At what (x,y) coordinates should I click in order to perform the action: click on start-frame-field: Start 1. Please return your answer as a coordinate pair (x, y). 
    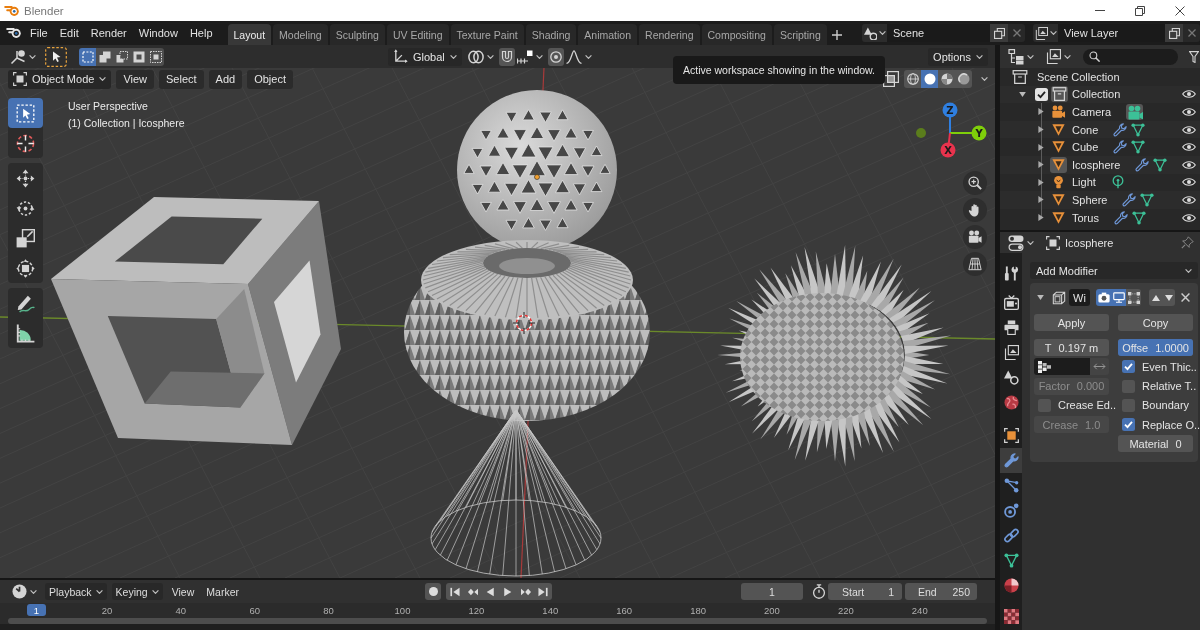
    Looking at the image, I should click on (865, 591).